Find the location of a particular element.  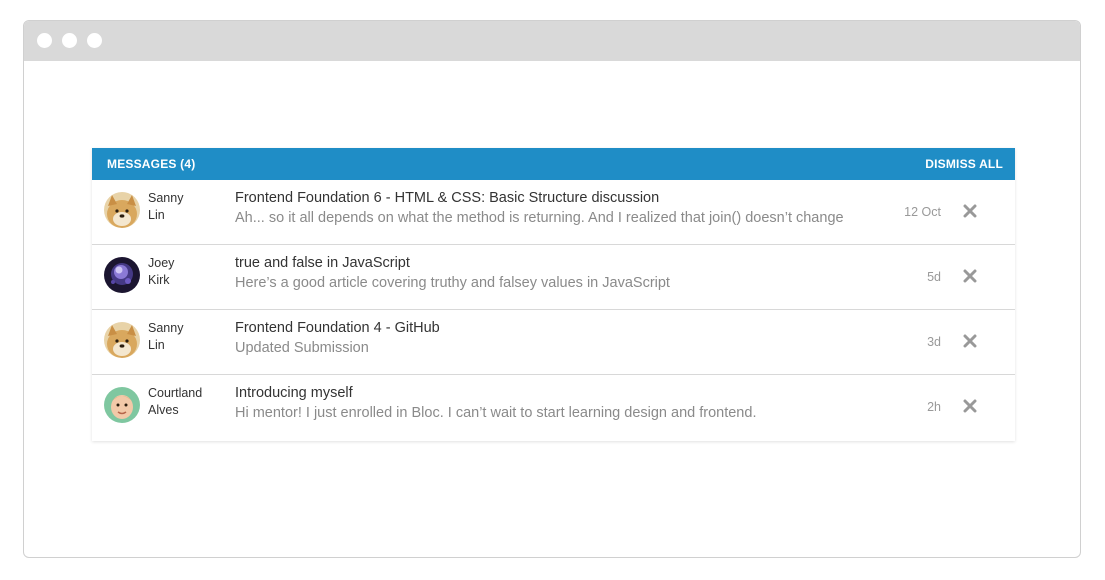

sender-first-name: Joey is located at coordinates (161, 263).